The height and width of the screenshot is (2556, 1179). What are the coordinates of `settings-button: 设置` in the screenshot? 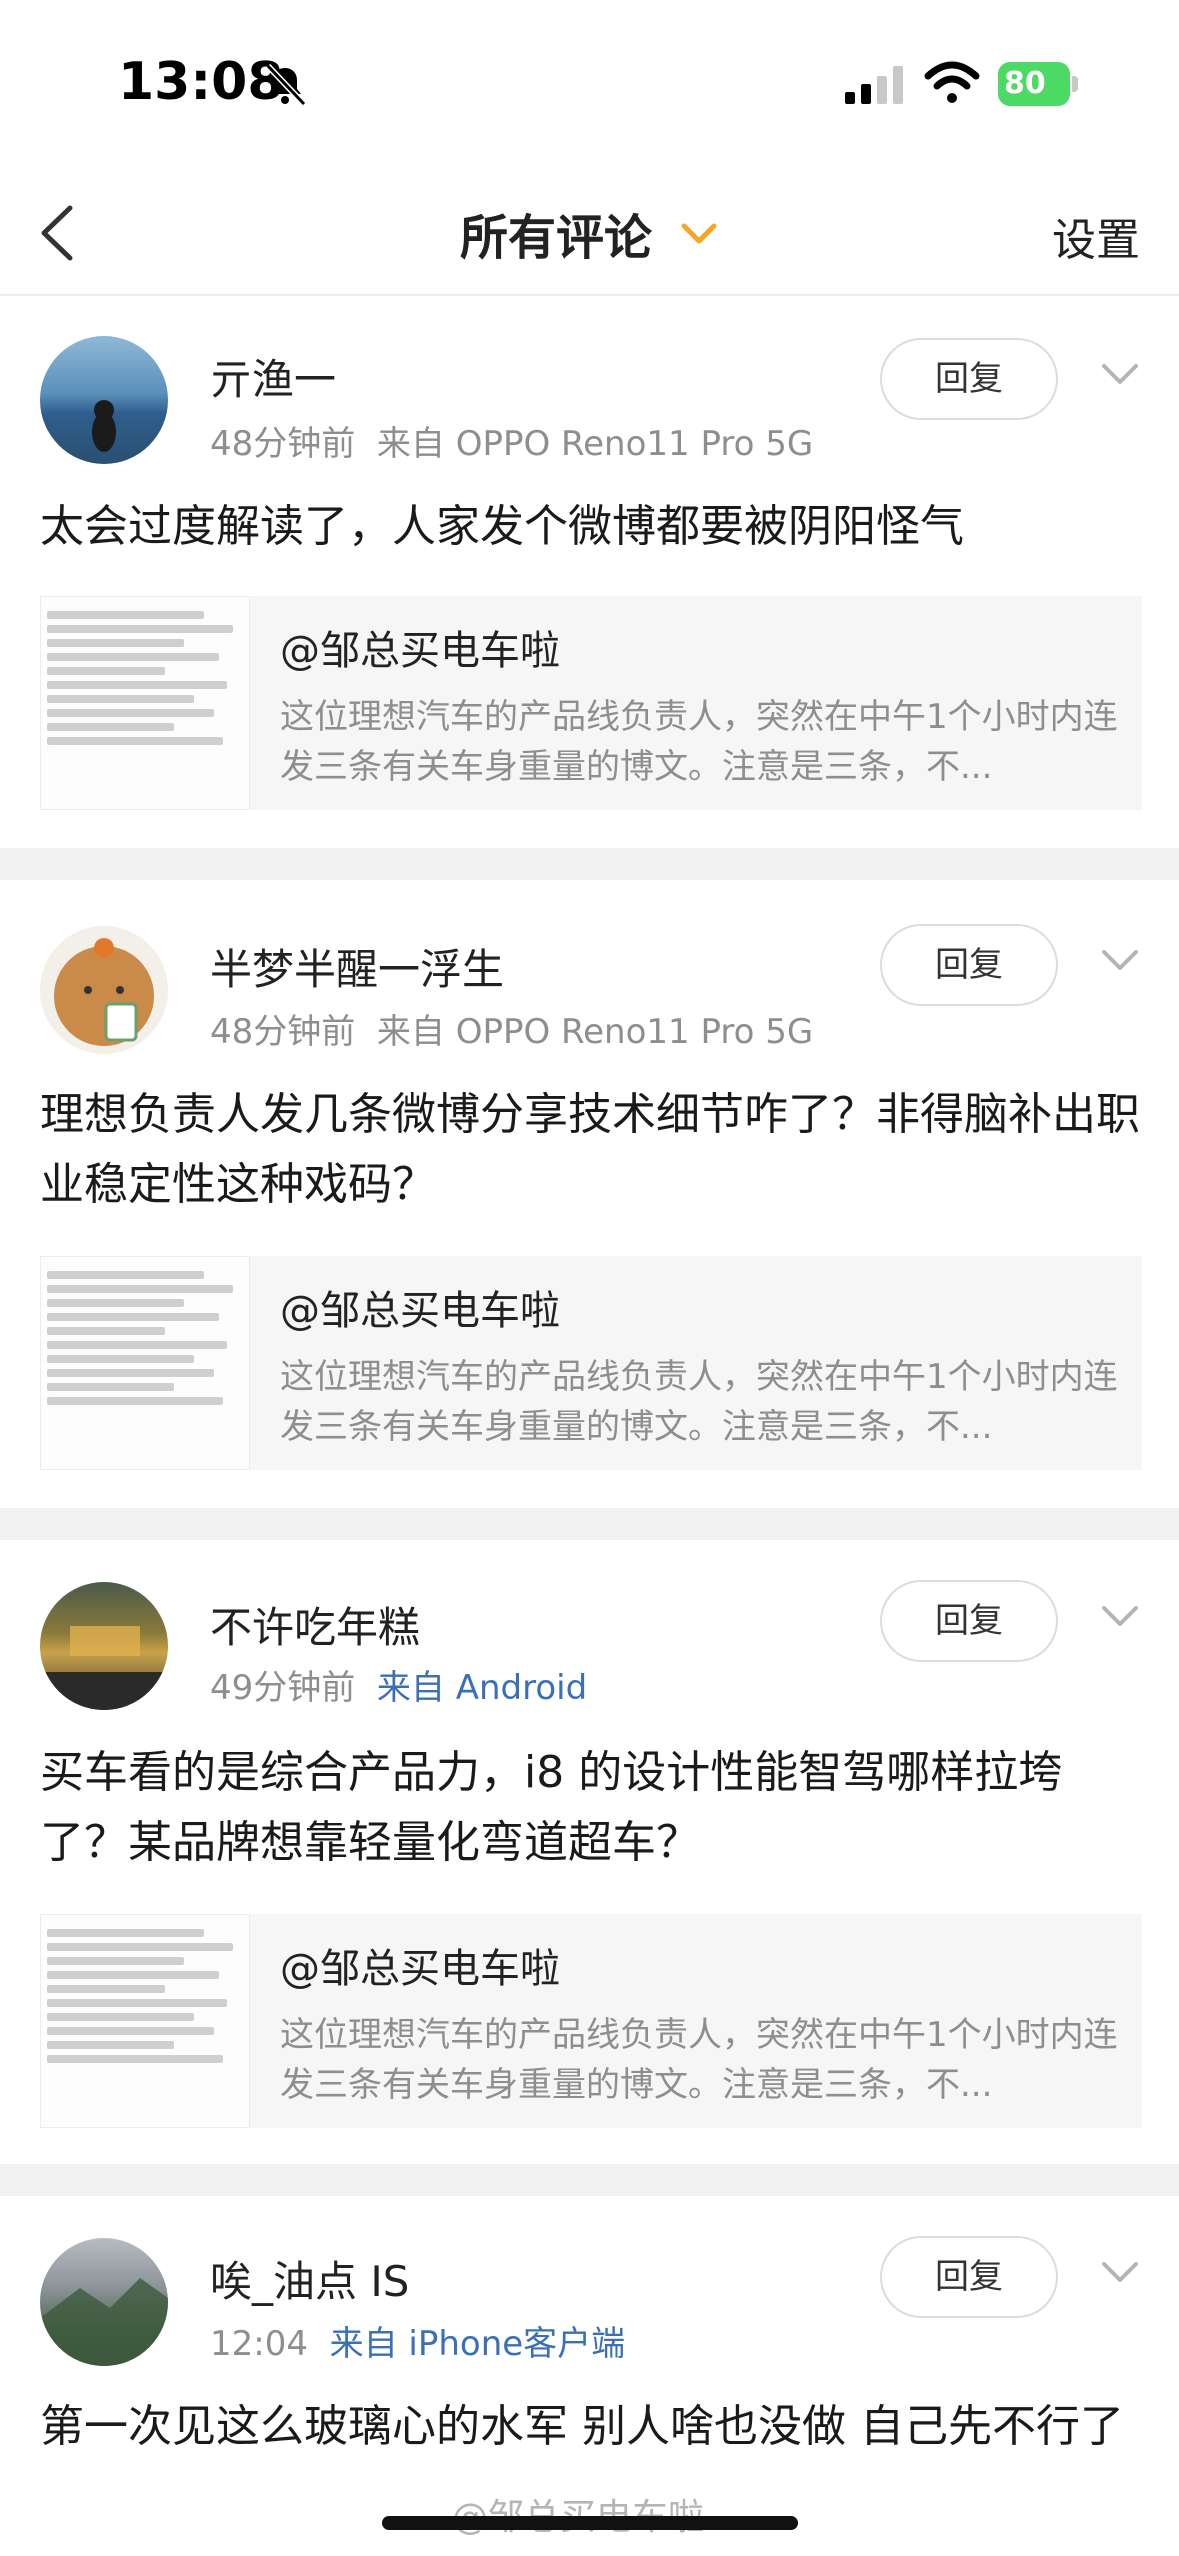 It's located at (1096, 236).